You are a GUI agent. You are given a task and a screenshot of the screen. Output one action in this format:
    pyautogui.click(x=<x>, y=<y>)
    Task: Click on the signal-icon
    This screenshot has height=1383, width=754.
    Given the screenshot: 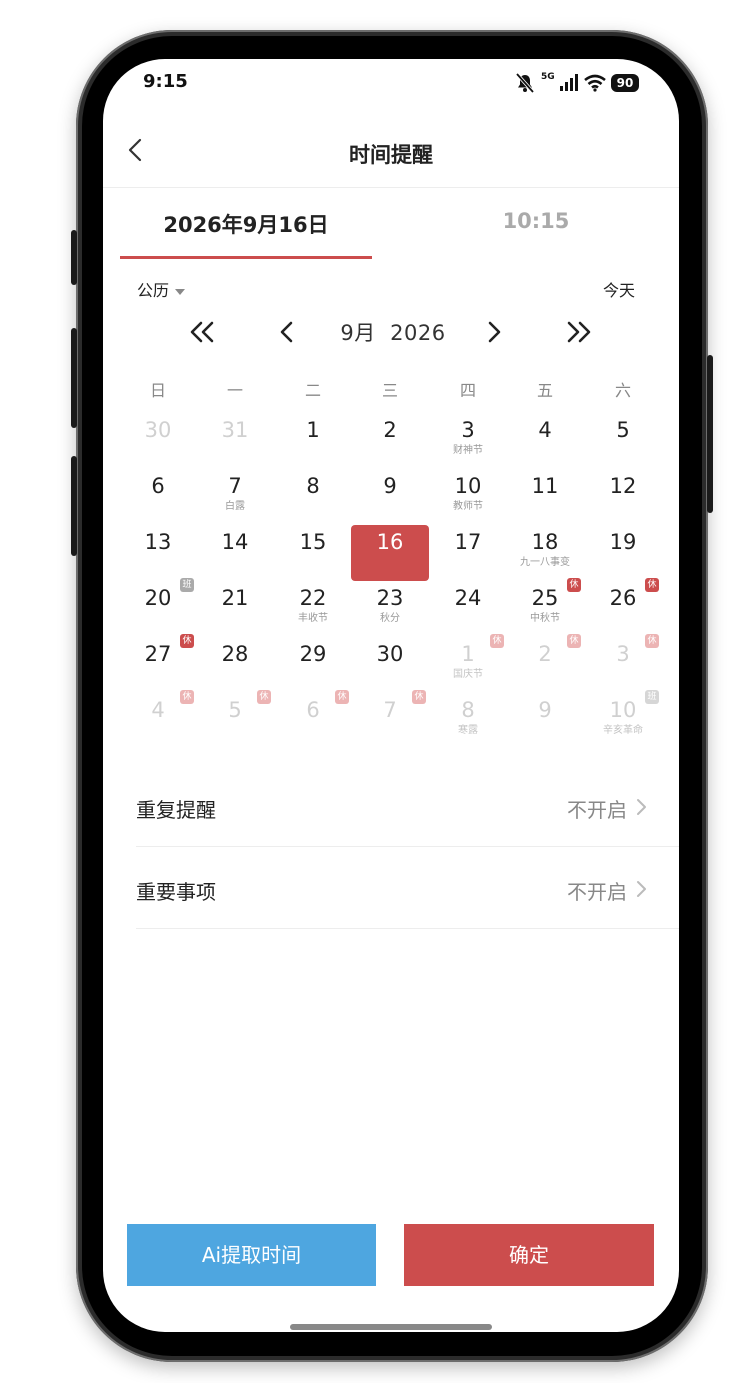 What is the action you would take?
    pyautogui.click(x=568, y=82)
    